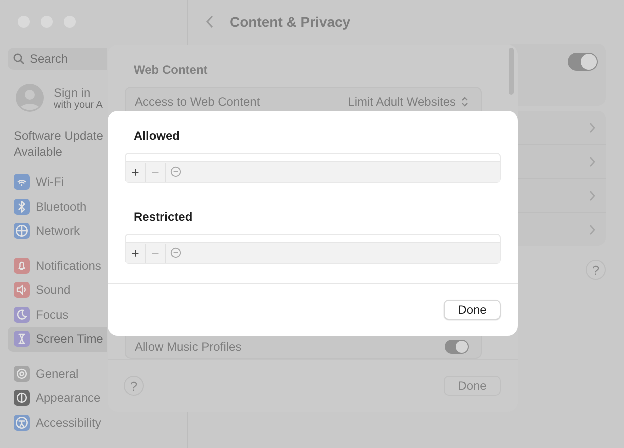 Image resolution: width=624 pixels, height=448 pixels. What do you see at coordinates (57, 266) in the screenshot?
I see `sidebar-item: Notifications` at bounding box center [57, 266].